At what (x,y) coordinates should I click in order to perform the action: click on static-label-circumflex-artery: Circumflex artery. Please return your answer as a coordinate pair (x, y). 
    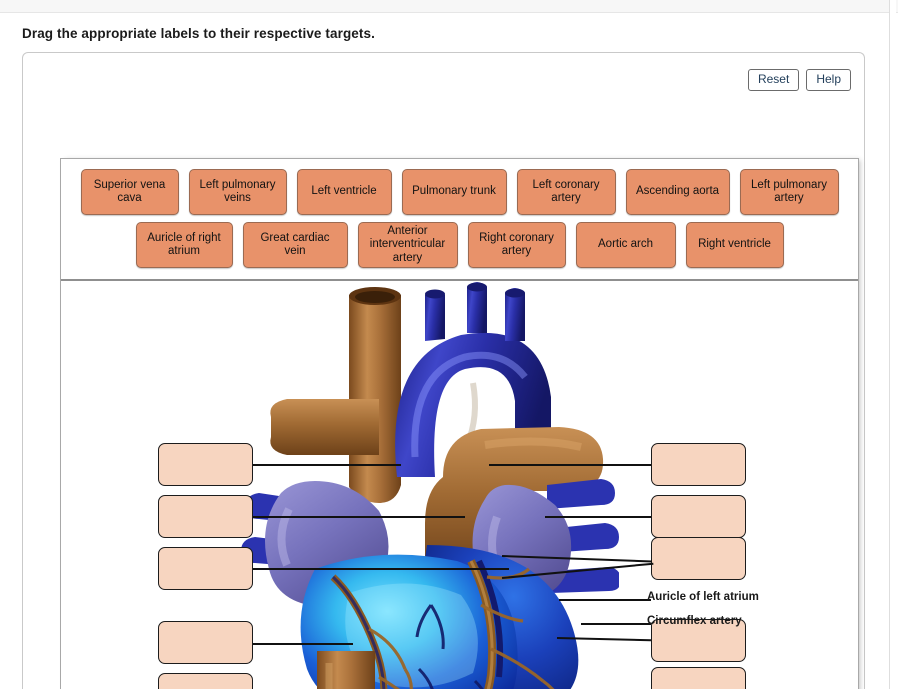
    Looking at the image, I should click on (694, 621).